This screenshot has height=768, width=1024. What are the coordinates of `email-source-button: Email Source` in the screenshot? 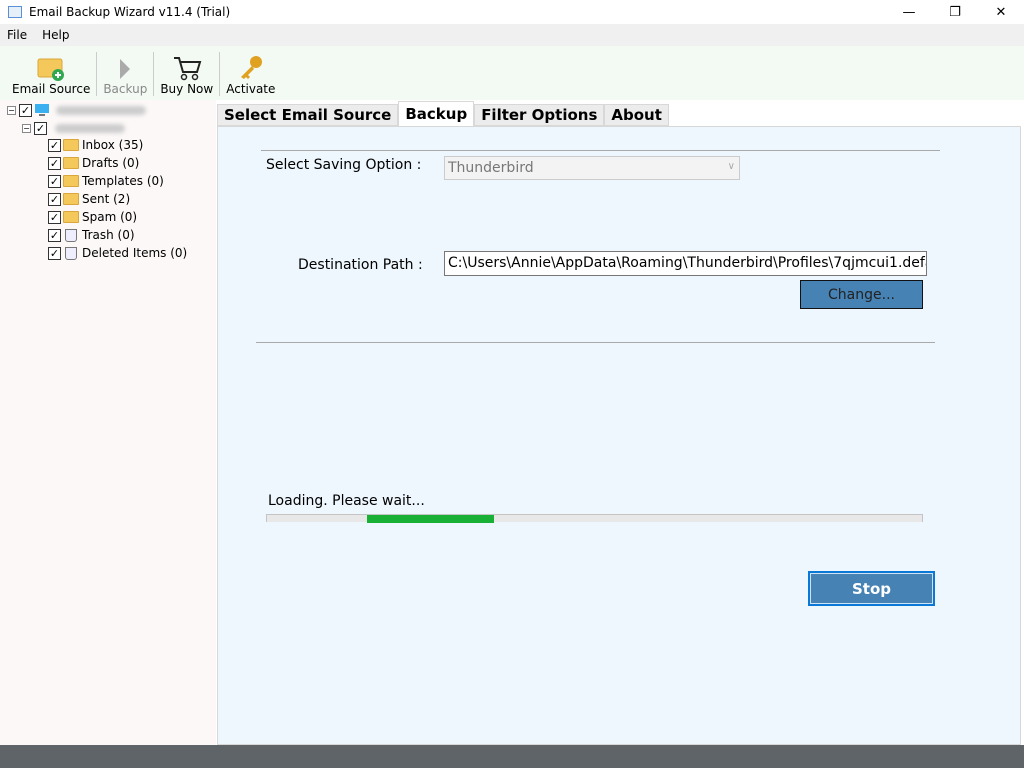 It's located at (51, 74).